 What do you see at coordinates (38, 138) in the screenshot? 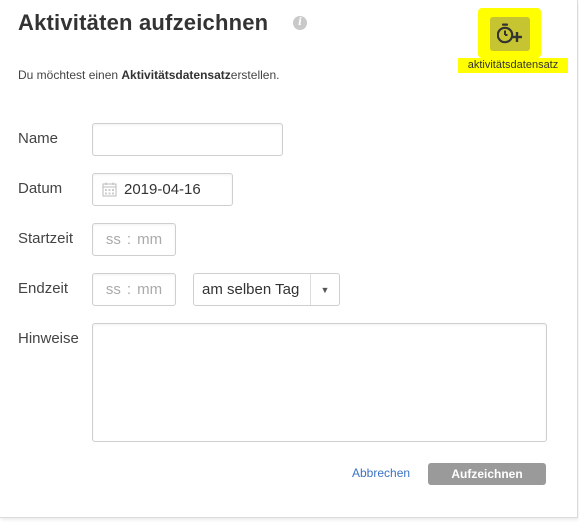
I see `name-label: Name` at bounding box center [38, 138].